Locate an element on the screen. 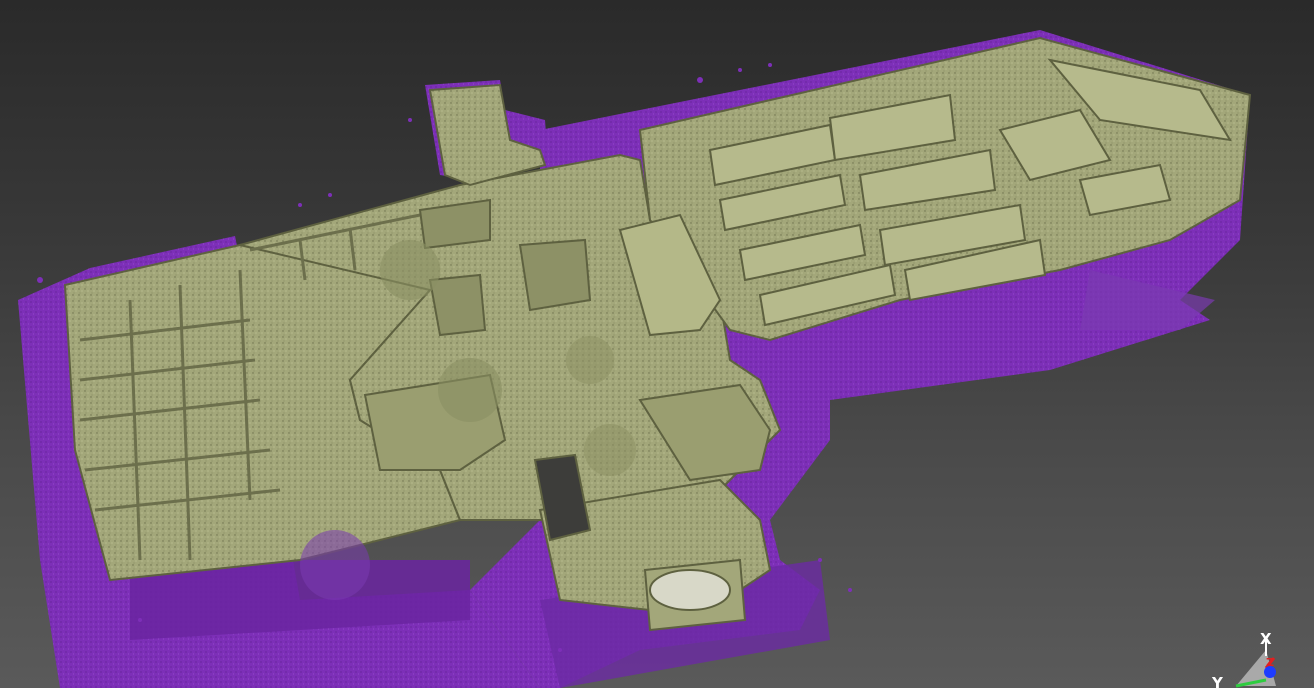 This screenshot has height=688, width=1314. axis-orientation-gizmo: X Z Y is located at coordinates (1243, 659).